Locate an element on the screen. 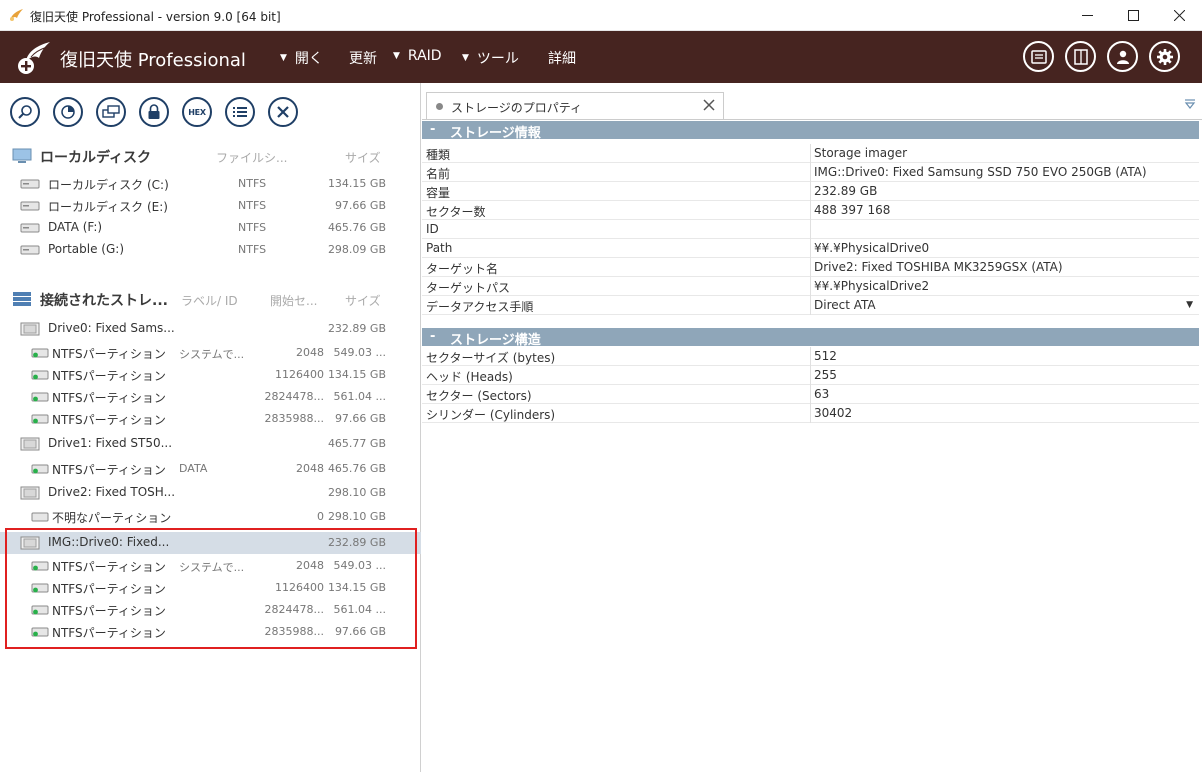  storage-size: 298.10 GB is located at coordinates (356, 492).